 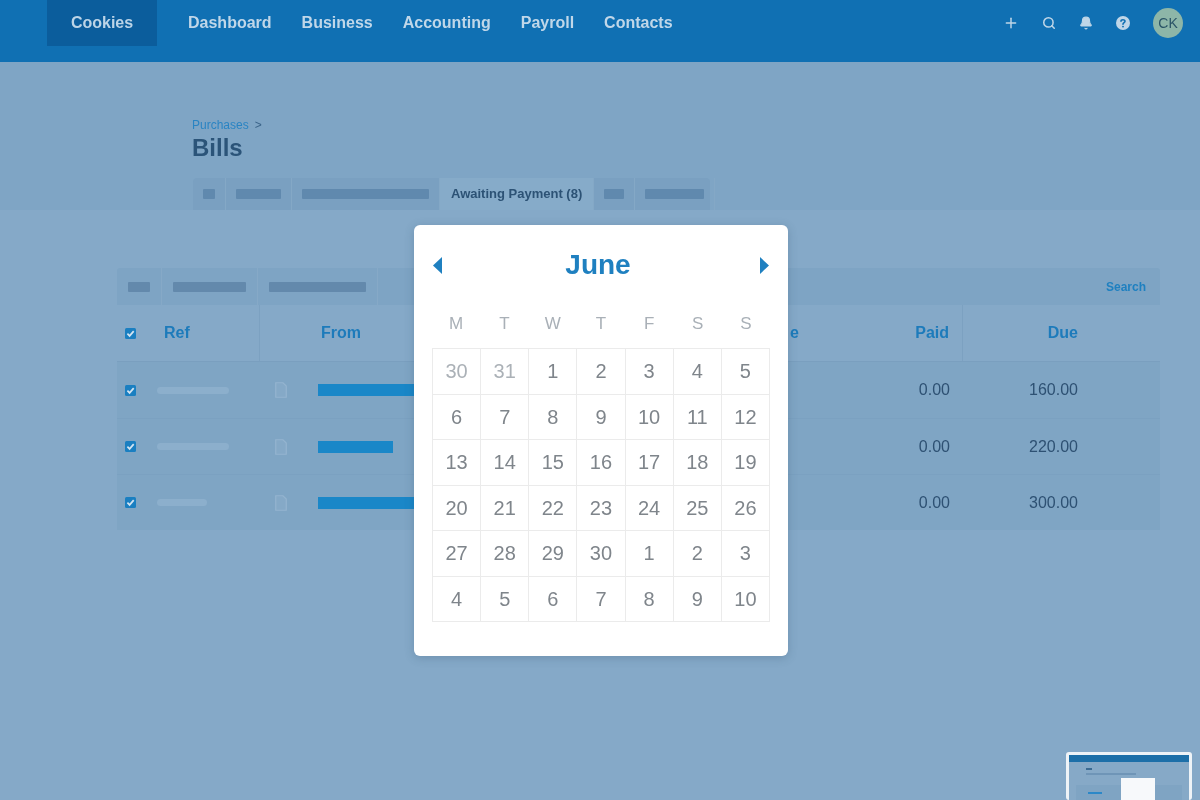 What do you see at coordinates (697, 463) in the screenshot?
I see `calendar-day: 18` at bounding box center [697, 463].